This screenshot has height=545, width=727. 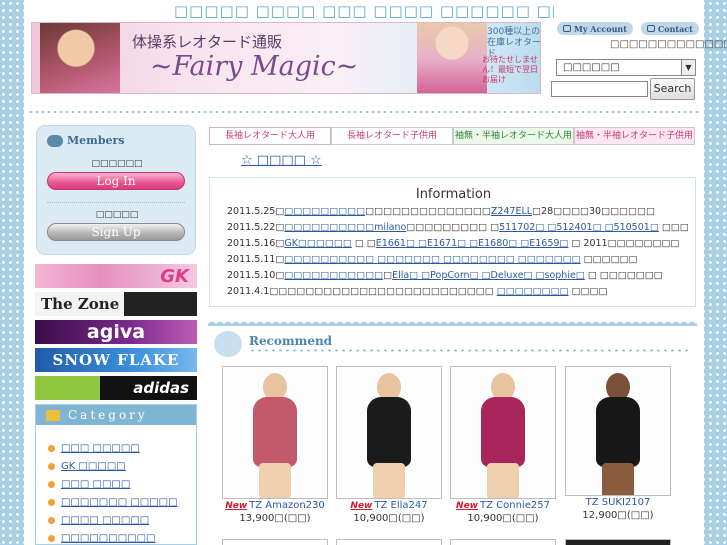 What do you see at coordinates (93, 466) in the screenshot?
I see `category-item-label: GK □□□□□` at bounding box center [93, 466].